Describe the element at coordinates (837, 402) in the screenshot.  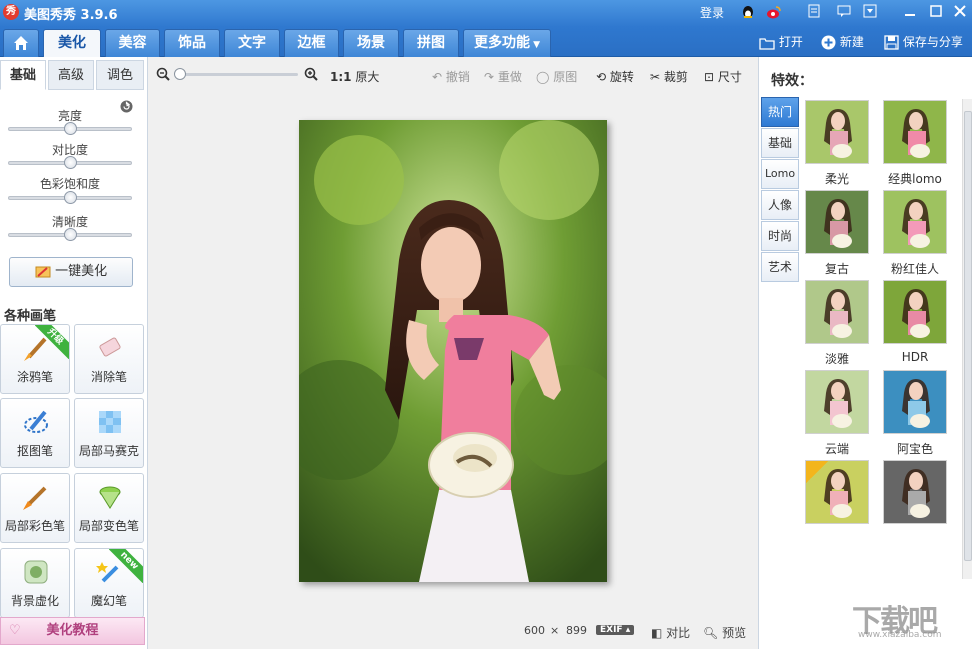
I see `effect-cloud-thumbnail` at that location.